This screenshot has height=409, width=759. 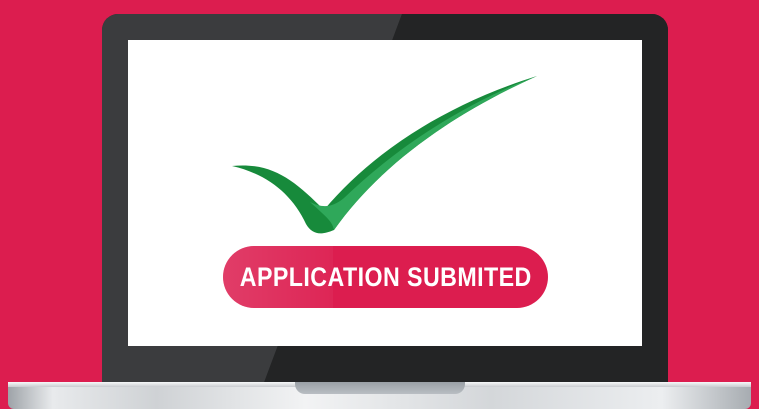 I want to click on laptop-opening-notch, so click(x=380, y=388).